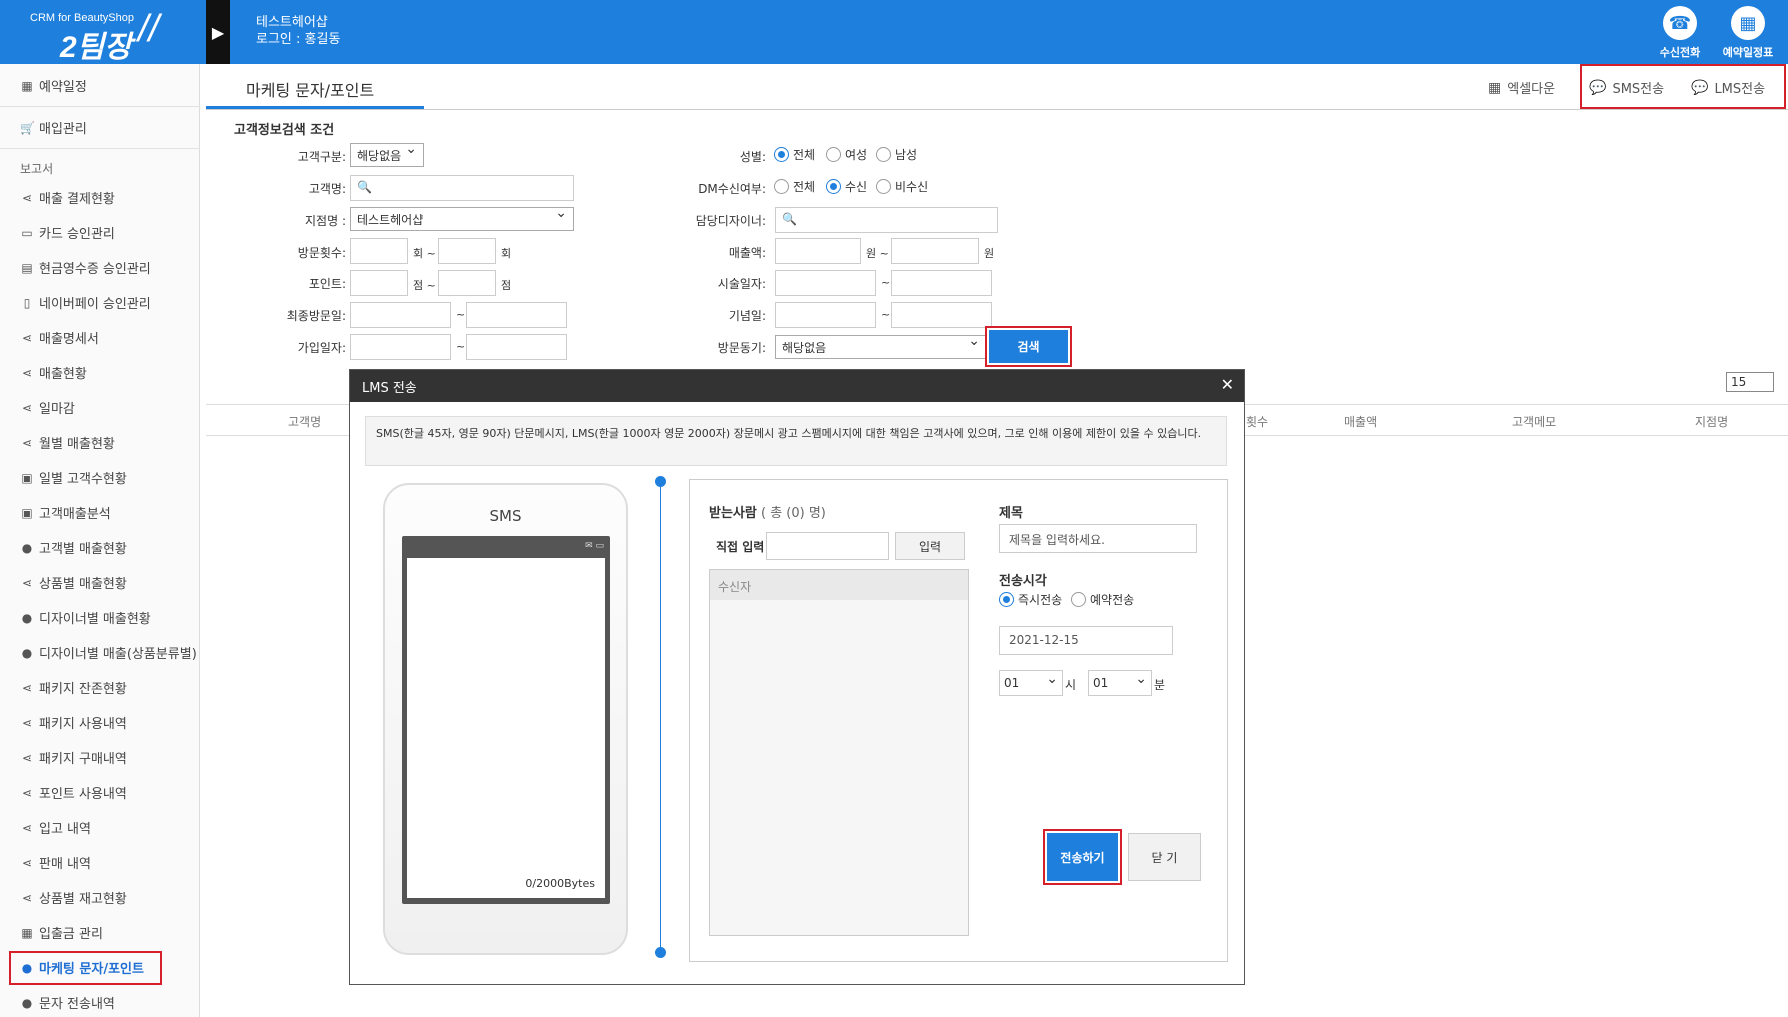 Image resolution: width=1788 pixels, height=1017 pixels. I want to click on sidebar-item-naverpay: ▯ 네이버페이 승인관리, so click(85, 303).